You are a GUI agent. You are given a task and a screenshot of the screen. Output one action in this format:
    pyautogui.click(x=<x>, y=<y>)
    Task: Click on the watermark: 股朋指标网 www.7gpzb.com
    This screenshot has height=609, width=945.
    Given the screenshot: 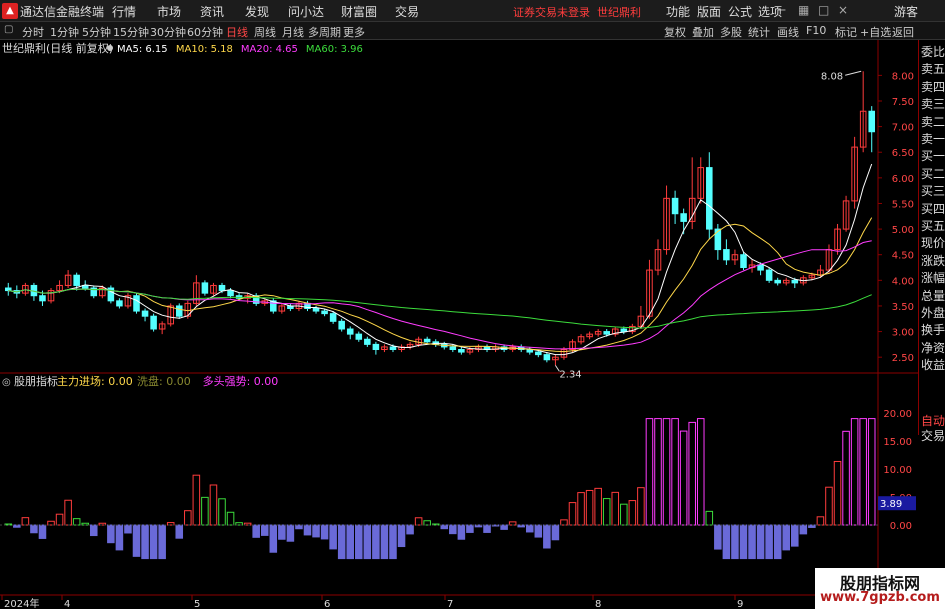 What is the action you would take?
    pyautogui.click(x=880, y=588)
    